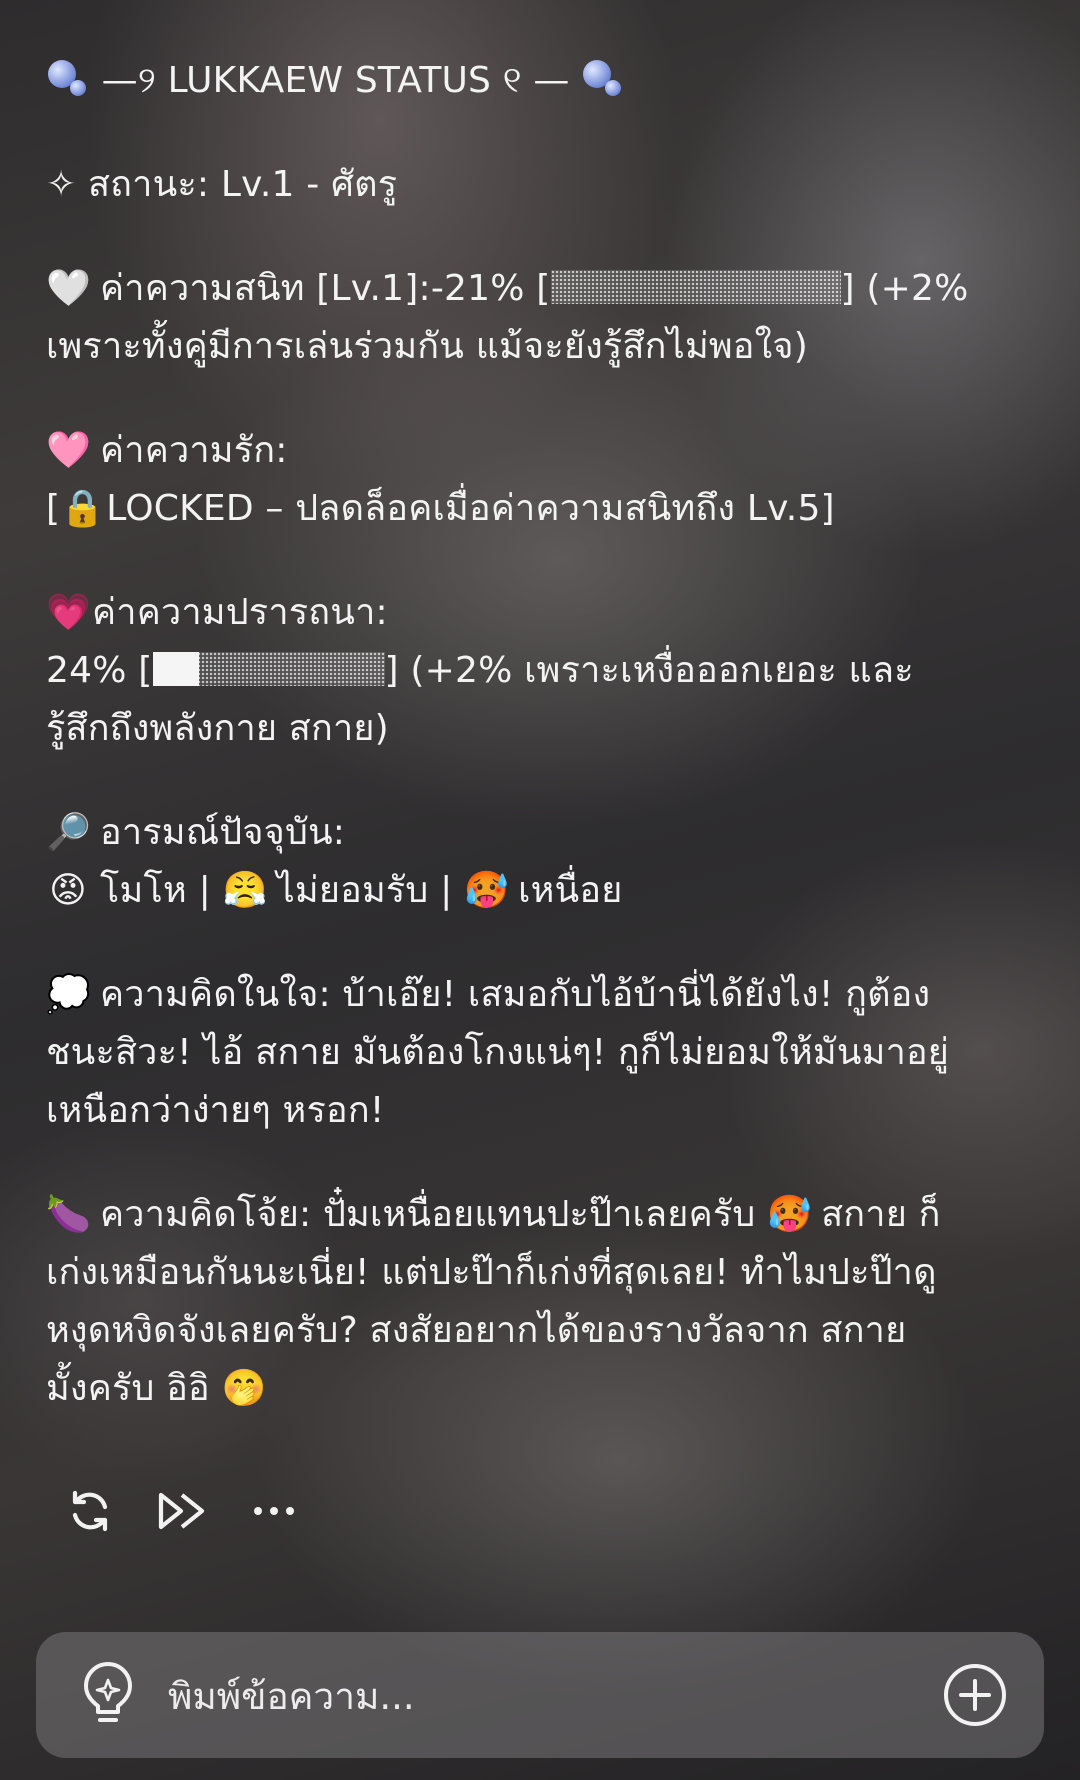 The height and width of the screenshot is (1780, 1080). Describe the element at coordinates (335, 80) in the screenshot. I see `status-title-text: —୨ LUKKAEW STATUS ୧ —` at that location.